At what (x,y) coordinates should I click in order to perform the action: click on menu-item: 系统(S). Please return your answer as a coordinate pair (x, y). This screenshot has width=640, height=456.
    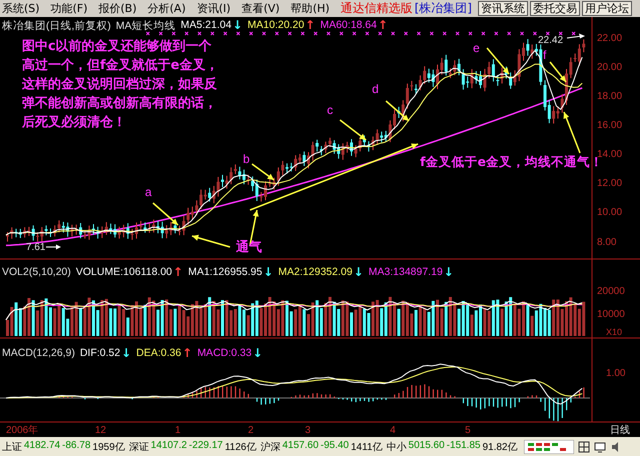
    Looking at the image, I should click on (21, 8).